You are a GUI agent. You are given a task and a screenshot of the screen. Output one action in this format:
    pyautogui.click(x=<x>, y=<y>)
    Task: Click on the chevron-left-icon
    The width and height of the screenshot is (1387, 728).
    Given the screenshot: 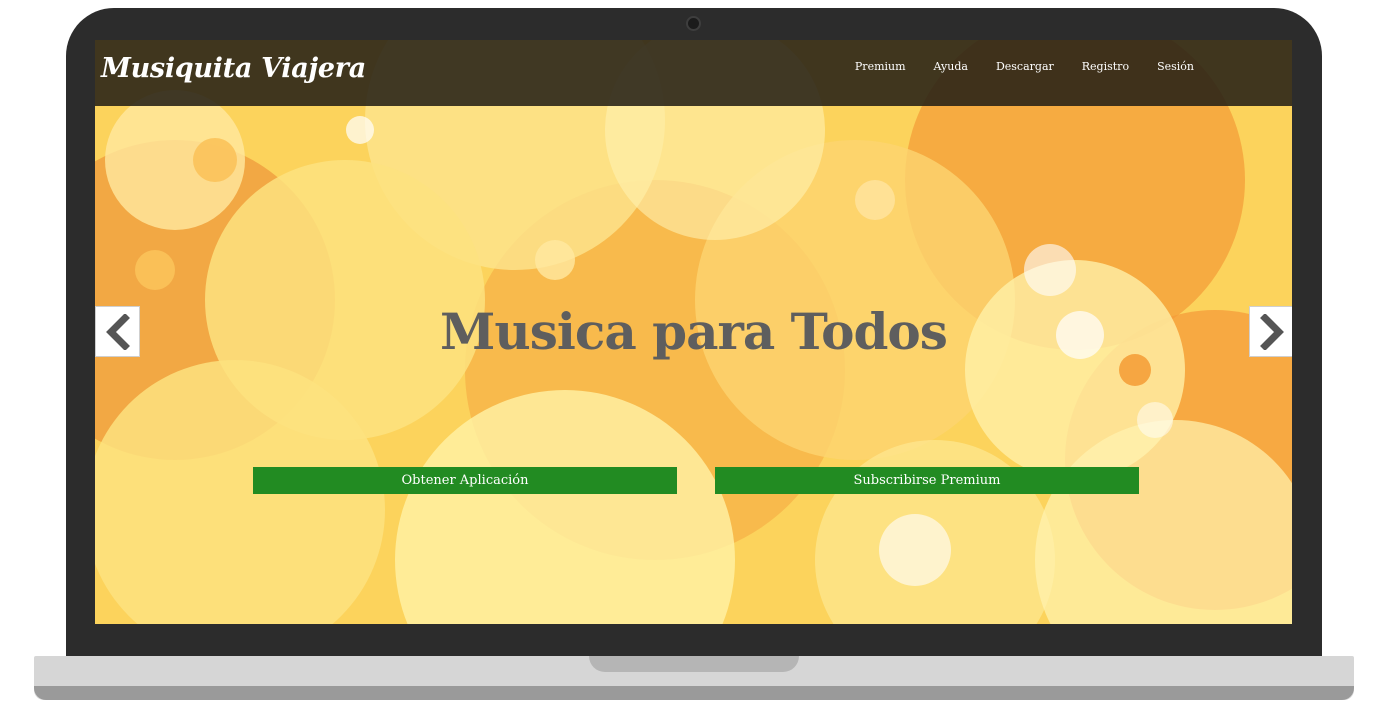 What is the action you would take?
    pyautogui.click(x=117, y=331)
    